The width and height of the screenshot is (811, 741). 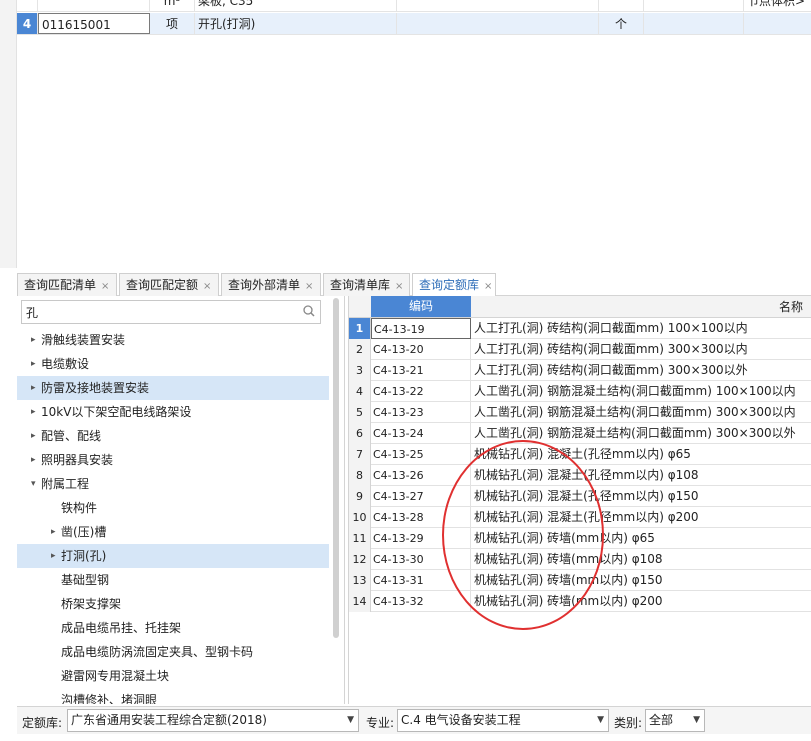 I want to click on tab-query-bill-library: 查询清单库 ×, so click(x=366, y=284).